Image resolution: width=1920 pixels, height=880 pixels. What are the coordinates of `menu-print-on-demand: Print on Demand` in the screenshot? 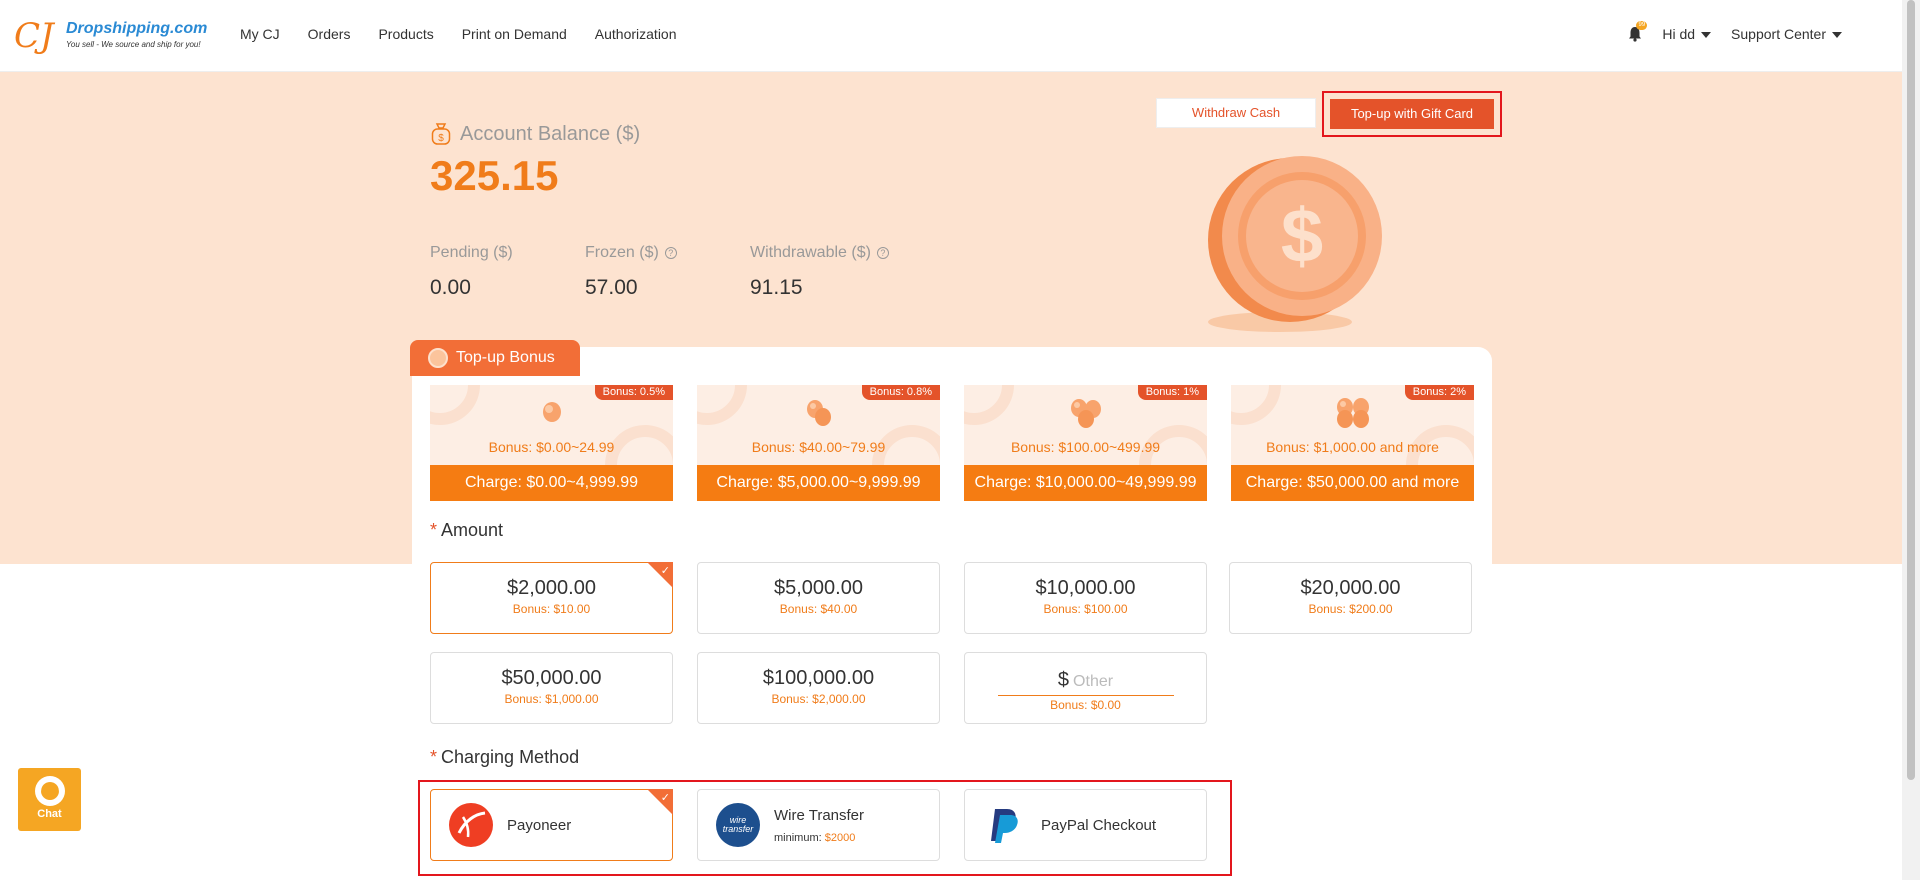 It's located at (514, 34).